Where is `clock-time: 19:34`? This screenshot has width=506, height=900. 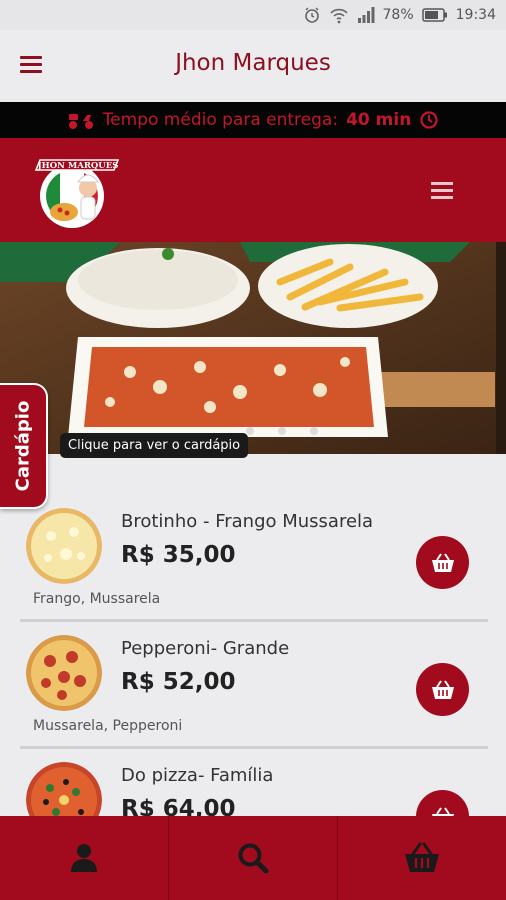 clock-time: 19:34 is located at coordinates (475, 15).